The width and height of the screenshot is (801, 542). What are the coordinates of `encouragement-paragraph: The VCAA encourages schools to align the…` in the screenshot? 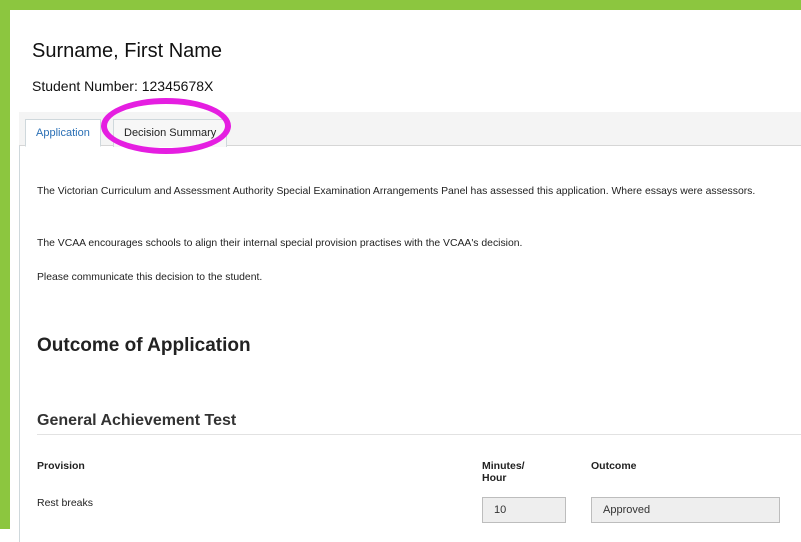 It's located at (280, 243).